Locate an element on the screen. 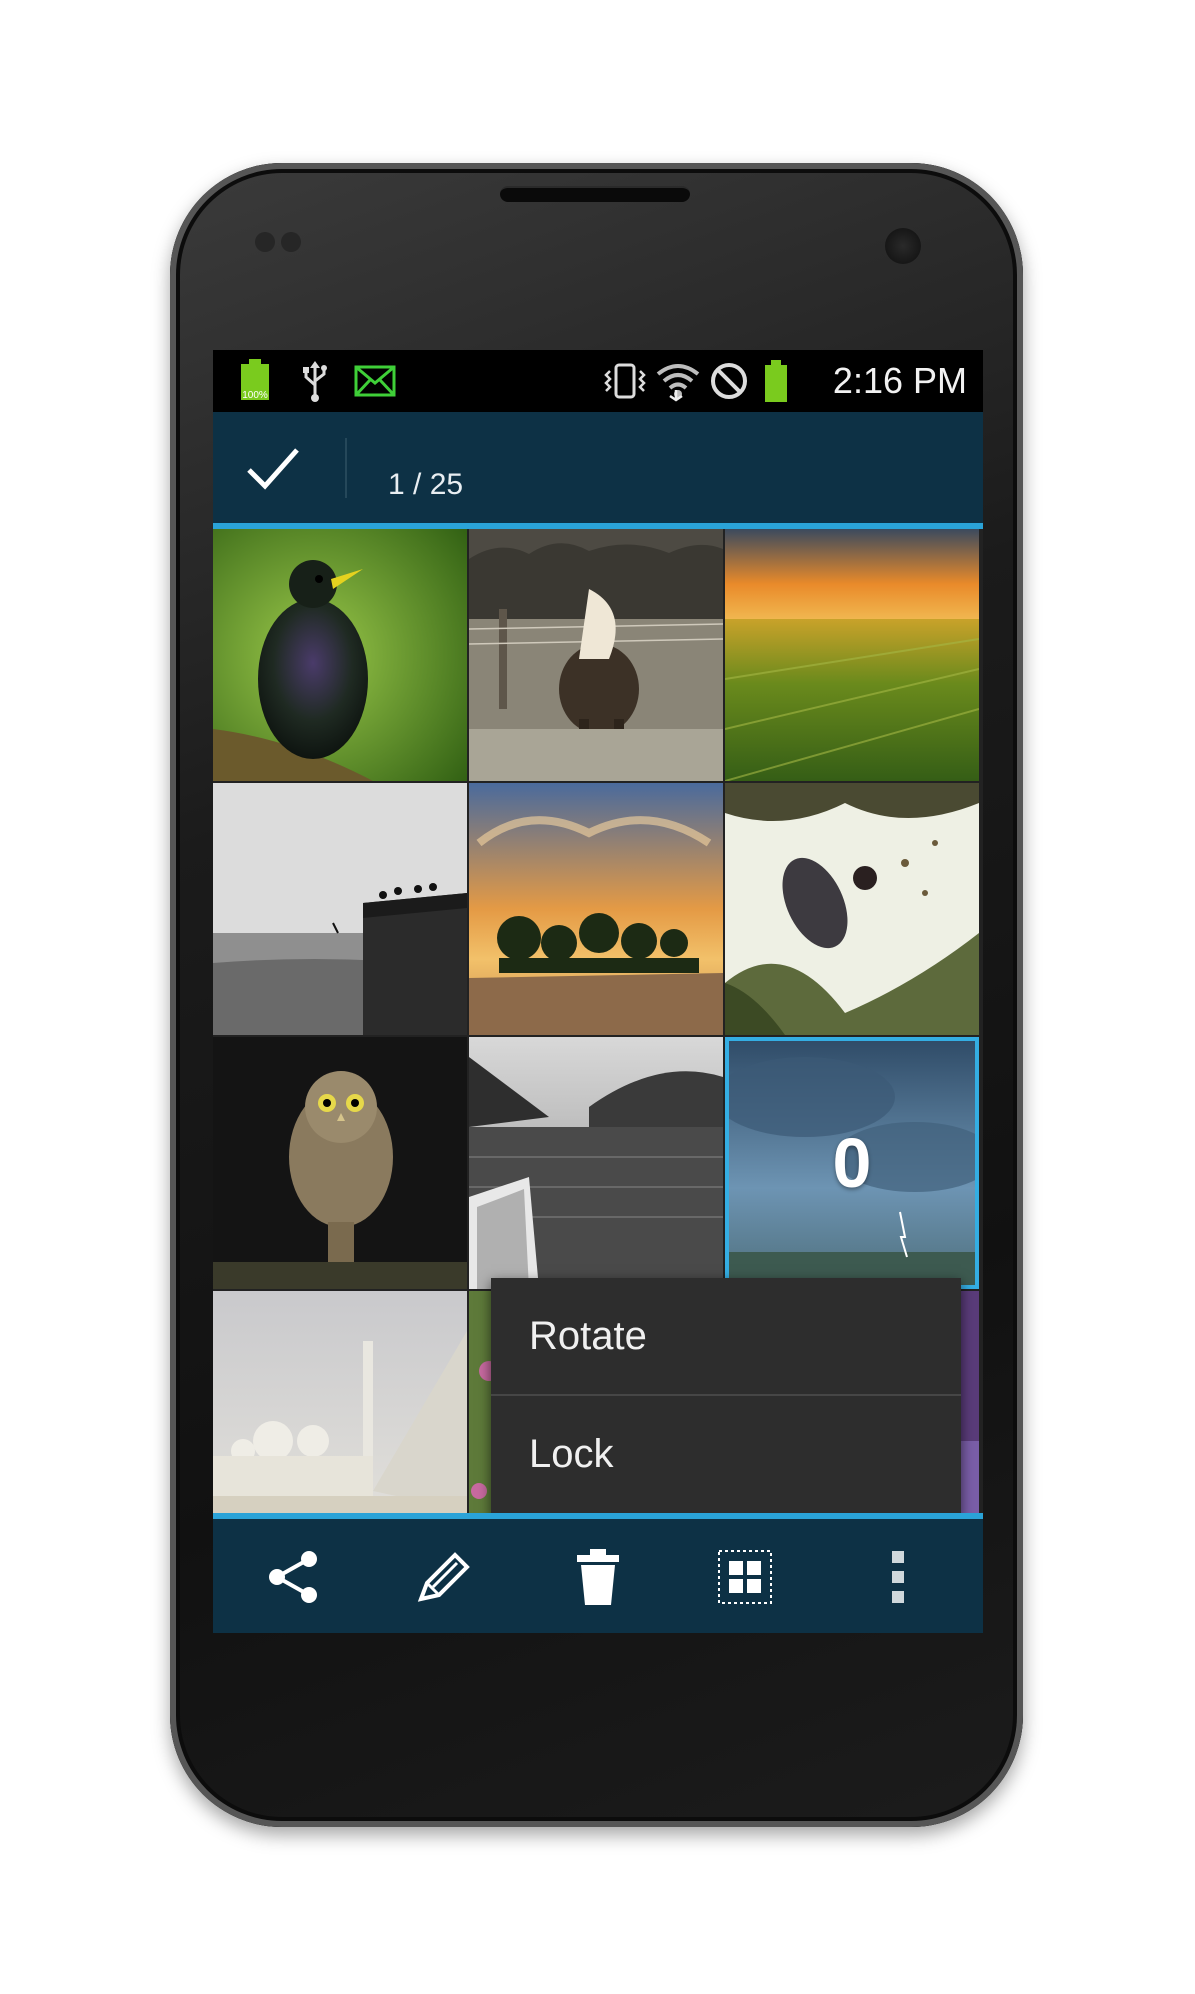  usb-icon is located at coordinates (315, 381).